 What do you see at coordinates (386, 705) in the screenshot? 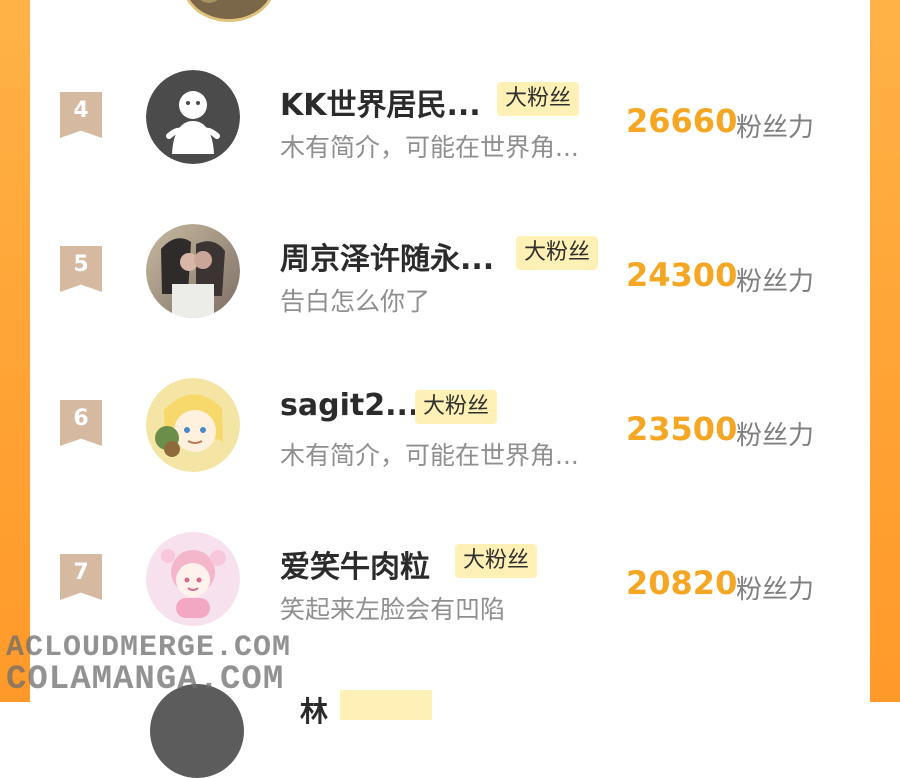
I see `next-item-tag` at bounding box center [386, 705].